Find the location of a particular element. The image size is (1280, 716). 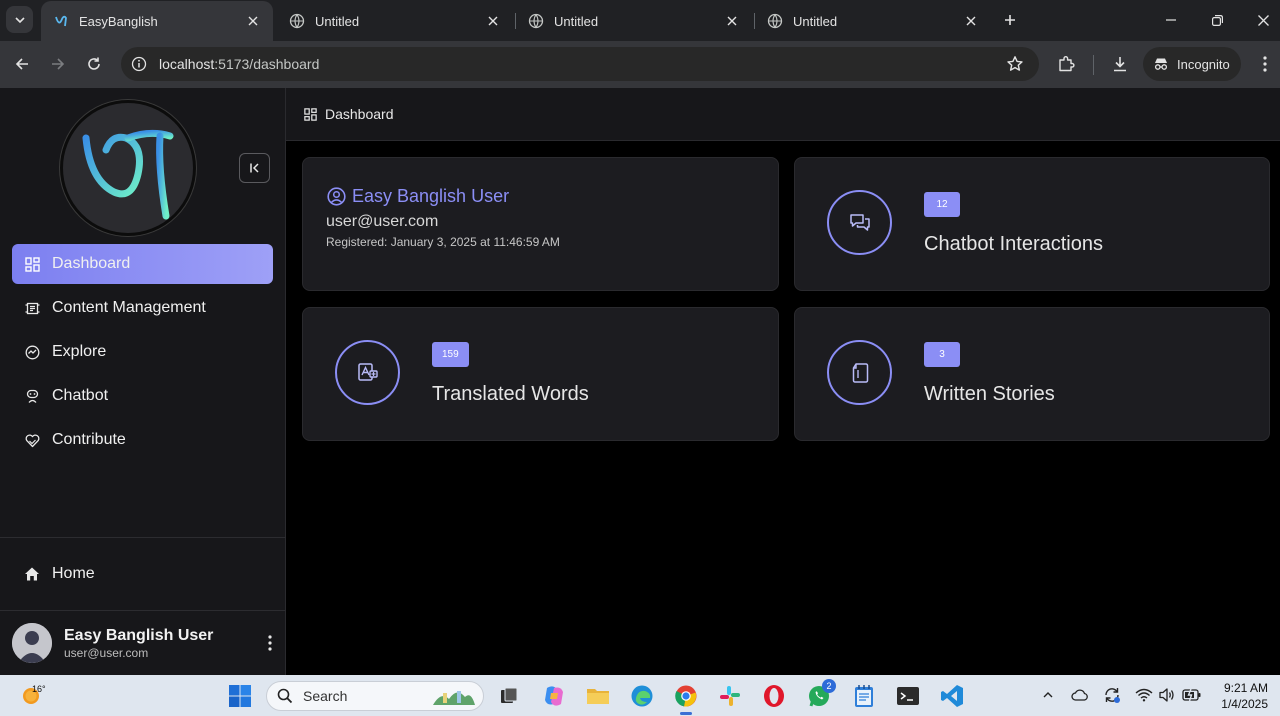

slack-icon is located at coordinates (730, 696).